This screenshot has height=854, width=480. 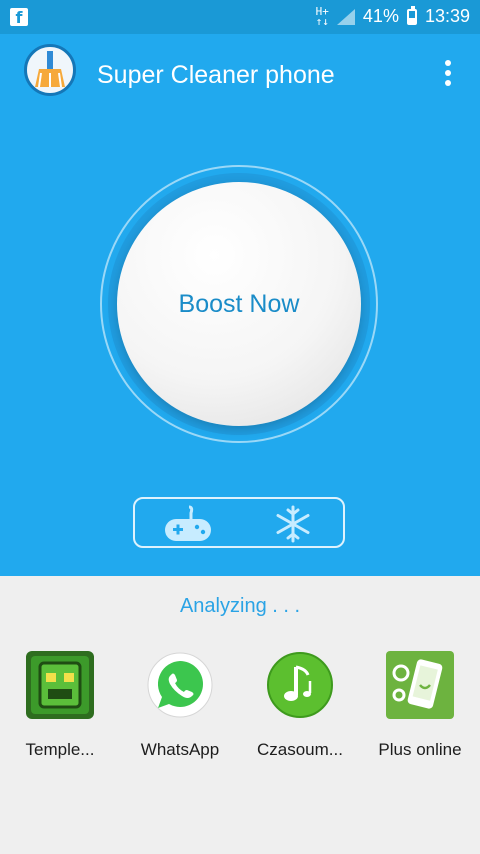 What do you see at coordinates (447, 16) in the screenshot?
I see `clock: 13:39` at bounding box center [447, 16].